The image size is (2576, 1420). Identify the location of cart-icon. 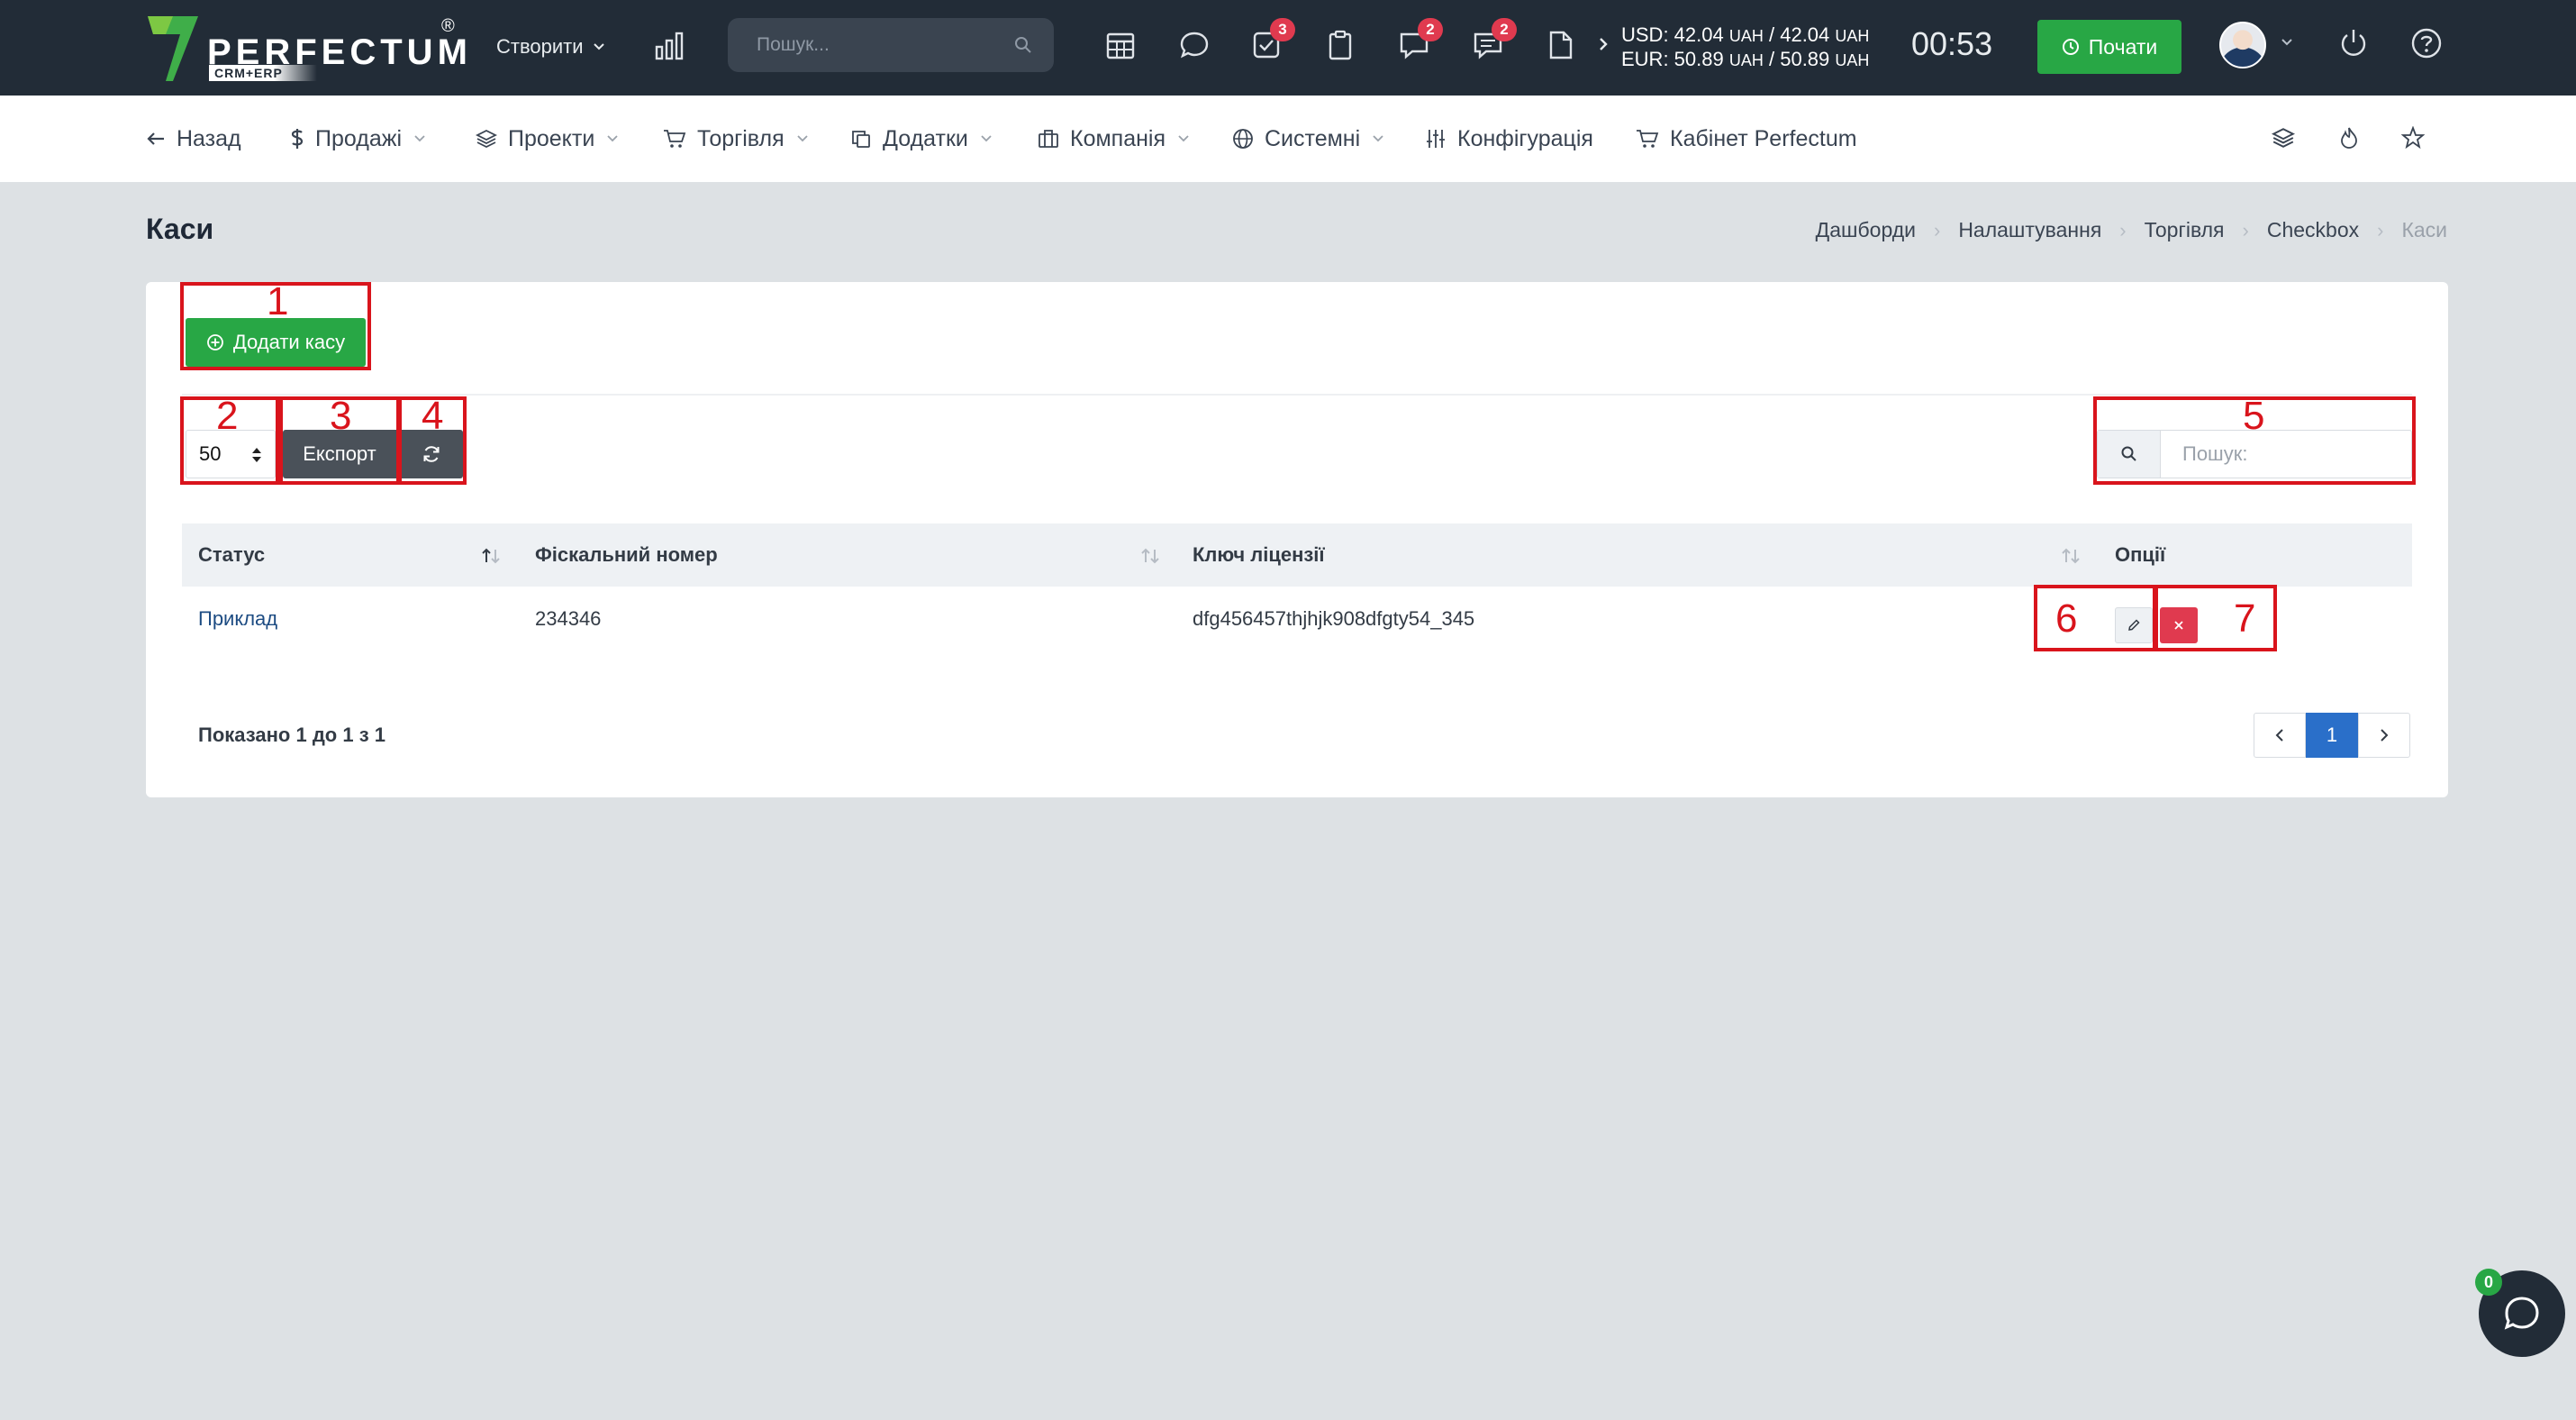
(675, 139).